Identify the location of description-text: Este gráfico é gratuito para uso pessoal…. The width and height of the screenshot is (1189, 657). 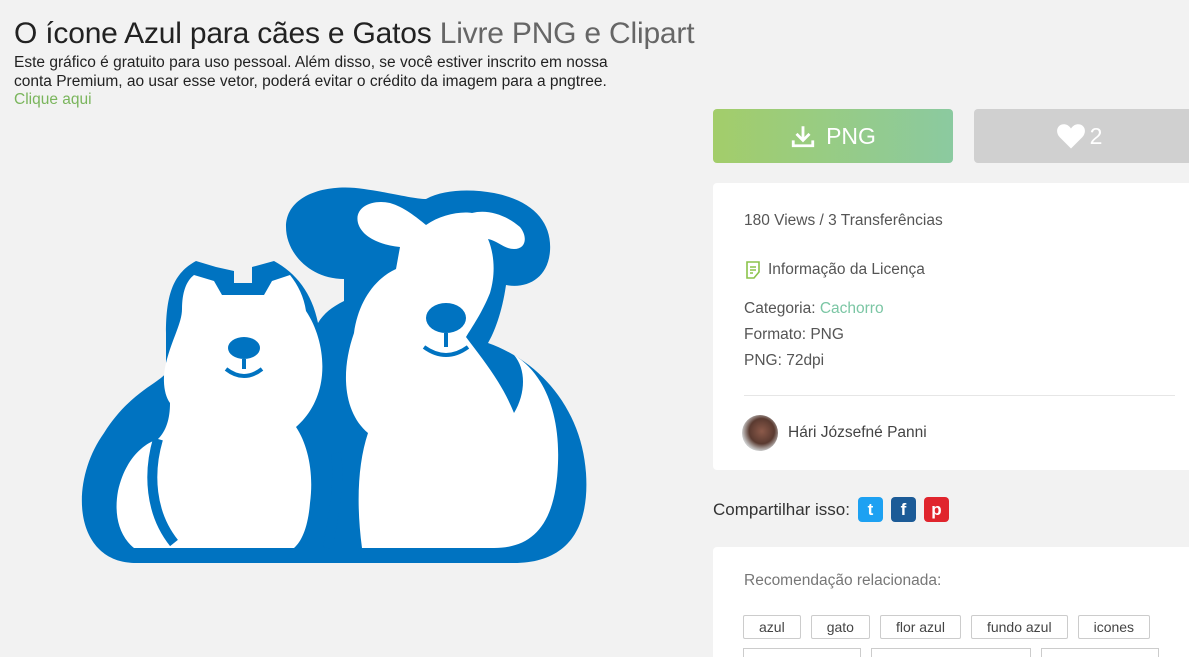
(311, 72).